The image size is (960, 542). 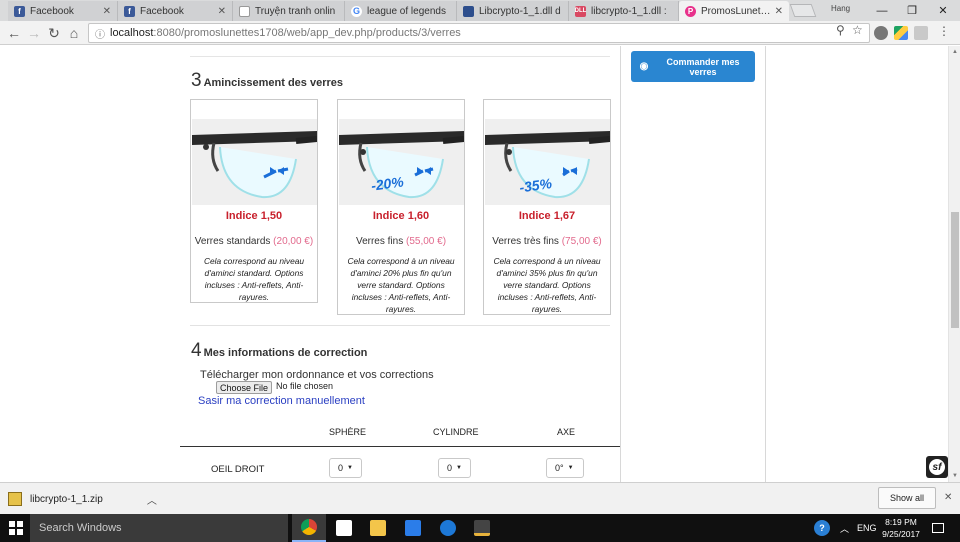 I want to click on new-tab-button, so click(x=803, y=10).